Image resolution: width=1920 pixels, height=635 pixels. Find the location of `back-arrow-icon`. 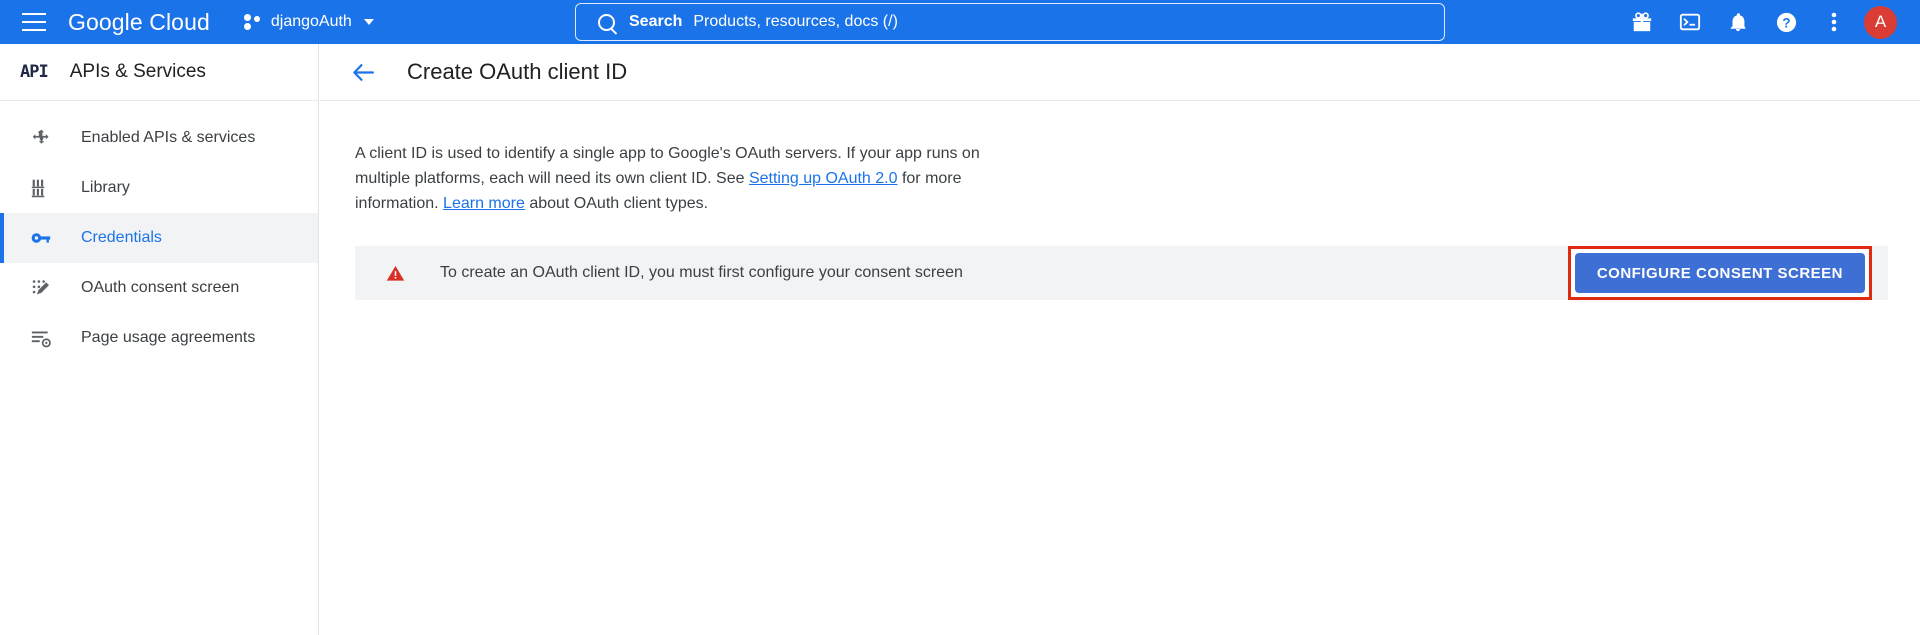

back-arrow-icon is located at coordinates (363, 72).